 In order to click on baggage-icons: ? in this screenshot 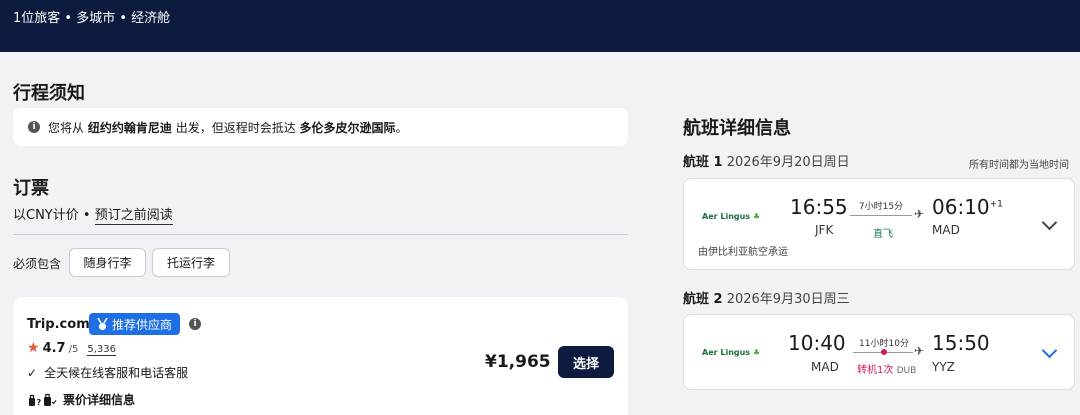, I will do `click(43, 400)`.